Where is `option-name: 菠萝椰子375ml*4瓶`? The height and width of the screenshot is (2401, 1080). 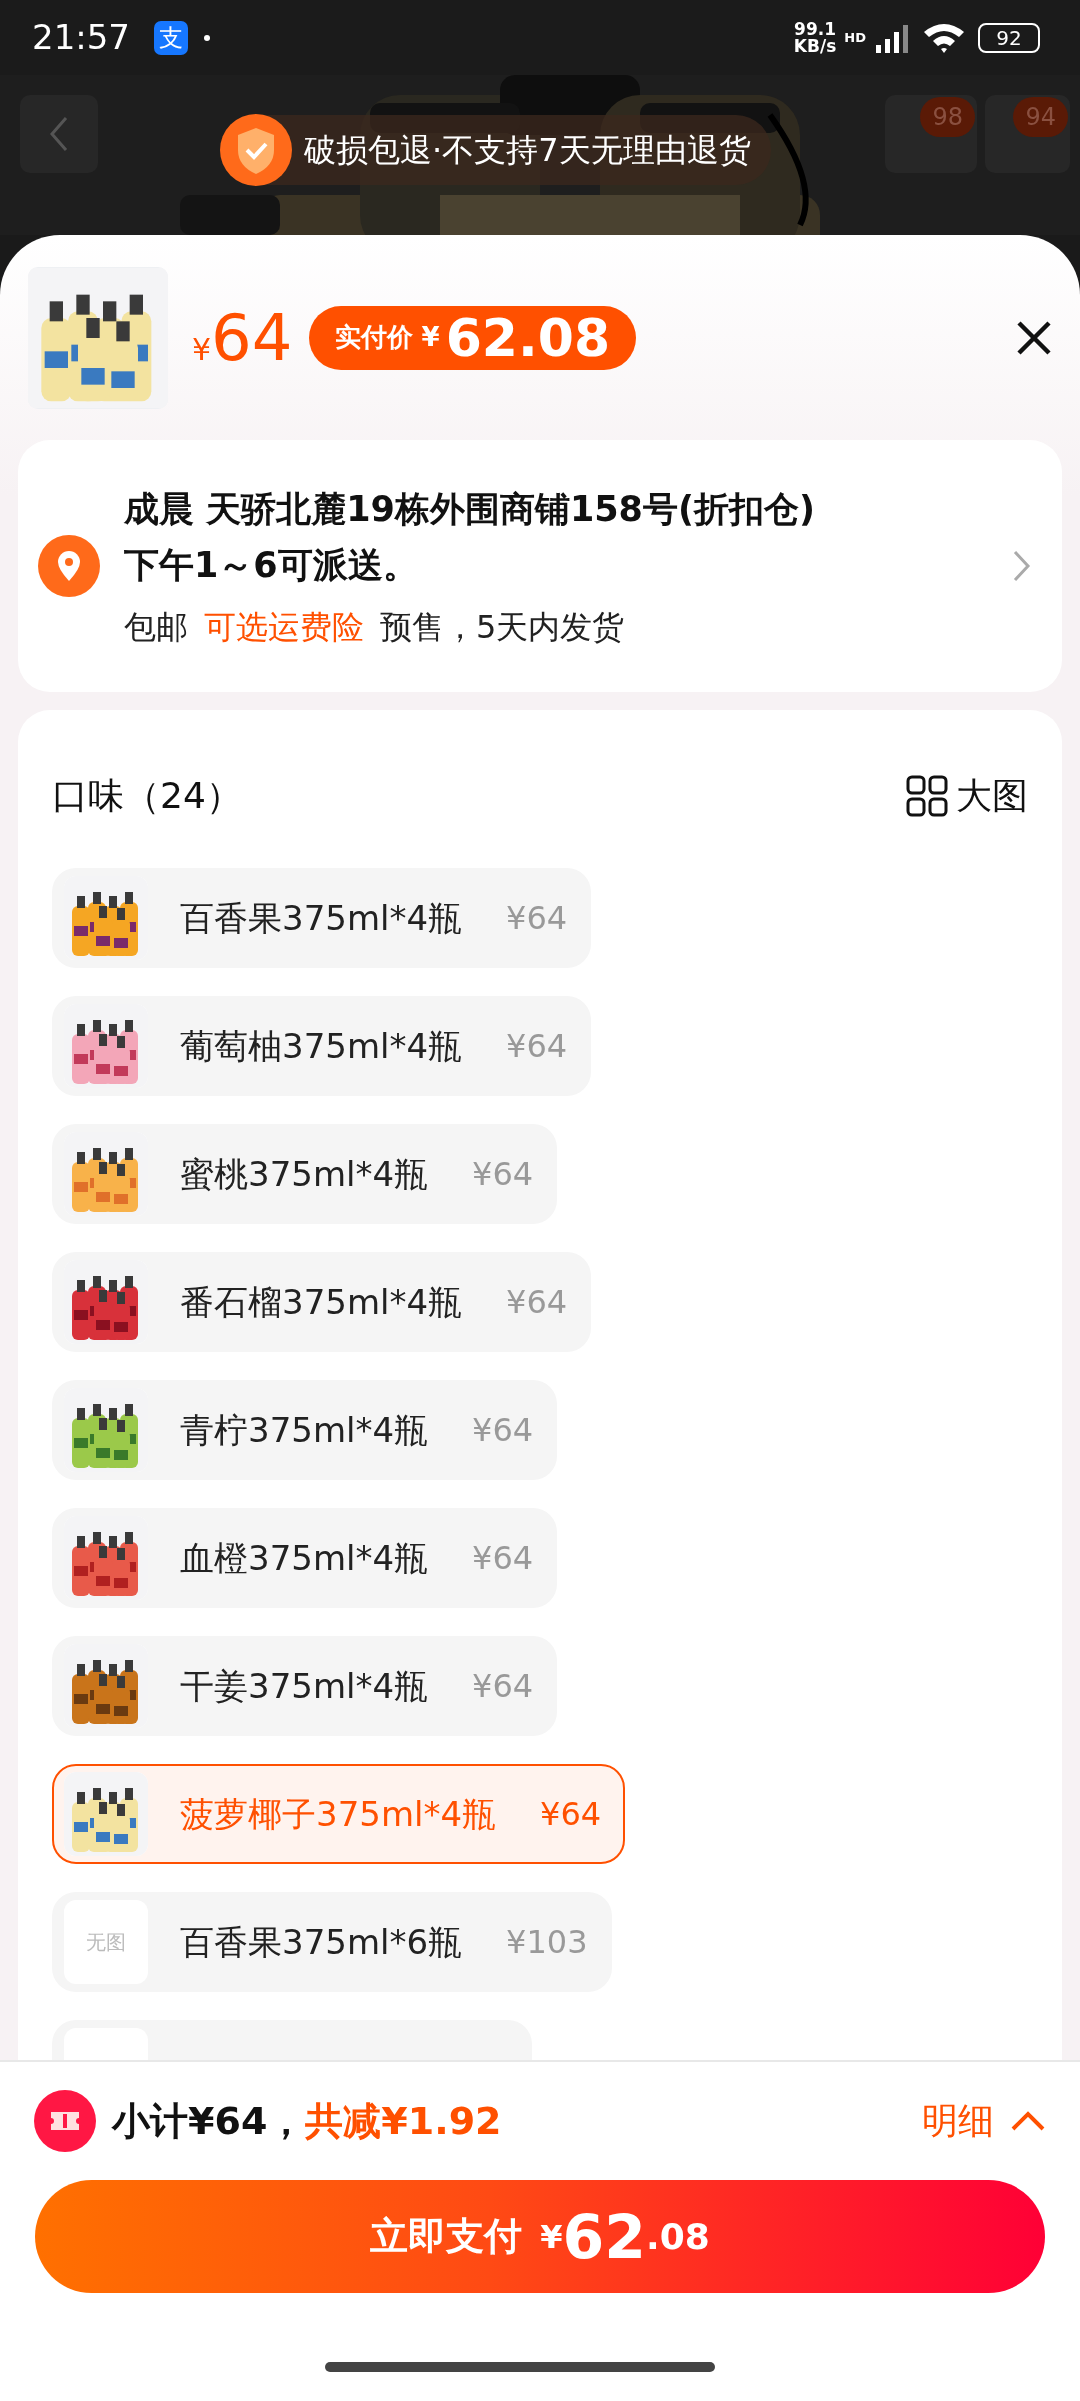 option-name: 菠萝椰子375ml*4瓶 is located at coordinates (338, 1814).